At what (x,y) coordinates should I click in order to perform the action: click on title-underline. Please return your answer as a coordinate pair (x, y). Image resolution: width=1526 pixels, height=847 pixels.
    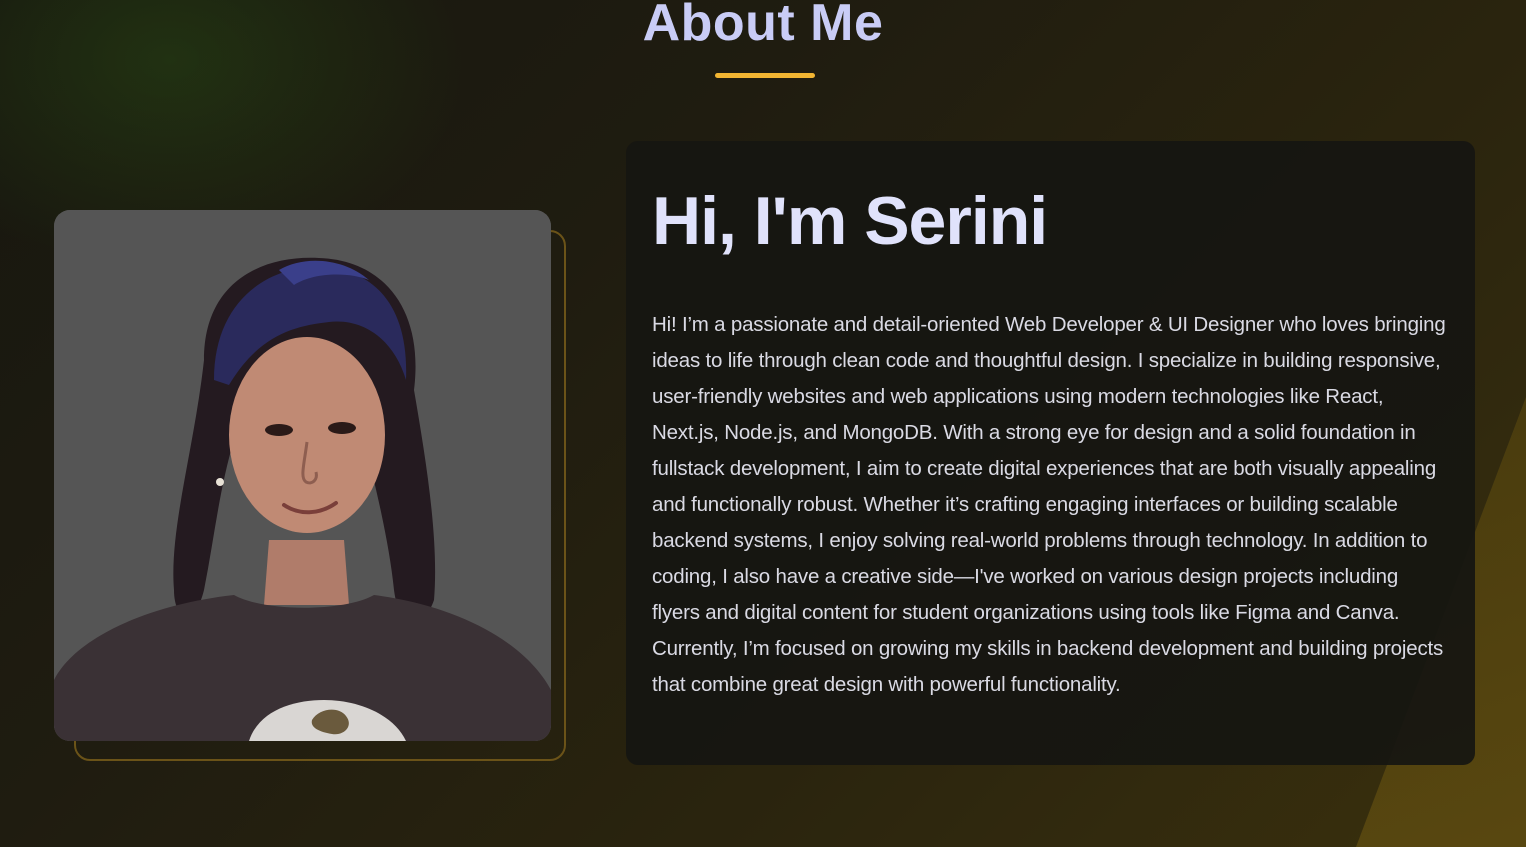
    Looking at the image, I should click on (765, 75).